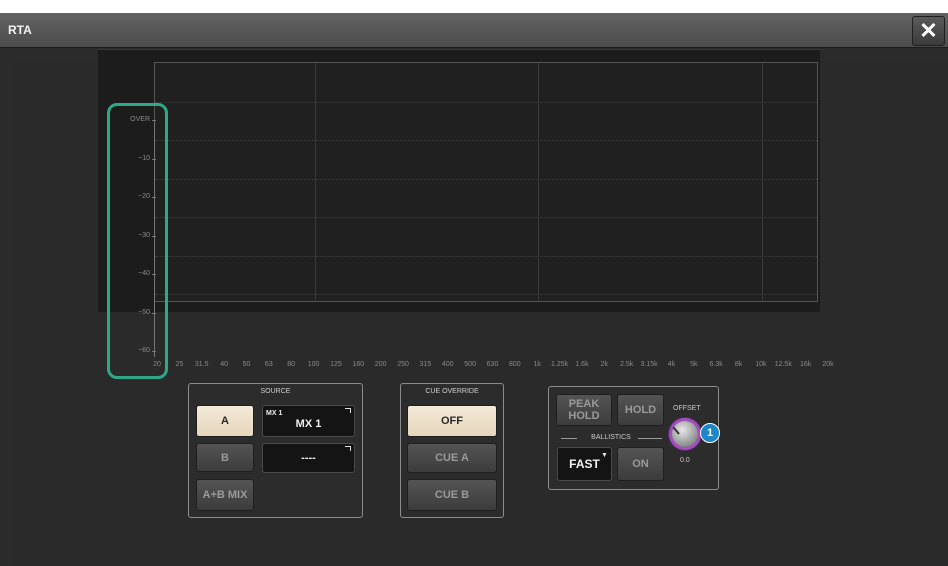 Image resolution: width=948 pixels, height=566 pixels. I want to click on ballistics-on-button: ON, so click(640, 464).